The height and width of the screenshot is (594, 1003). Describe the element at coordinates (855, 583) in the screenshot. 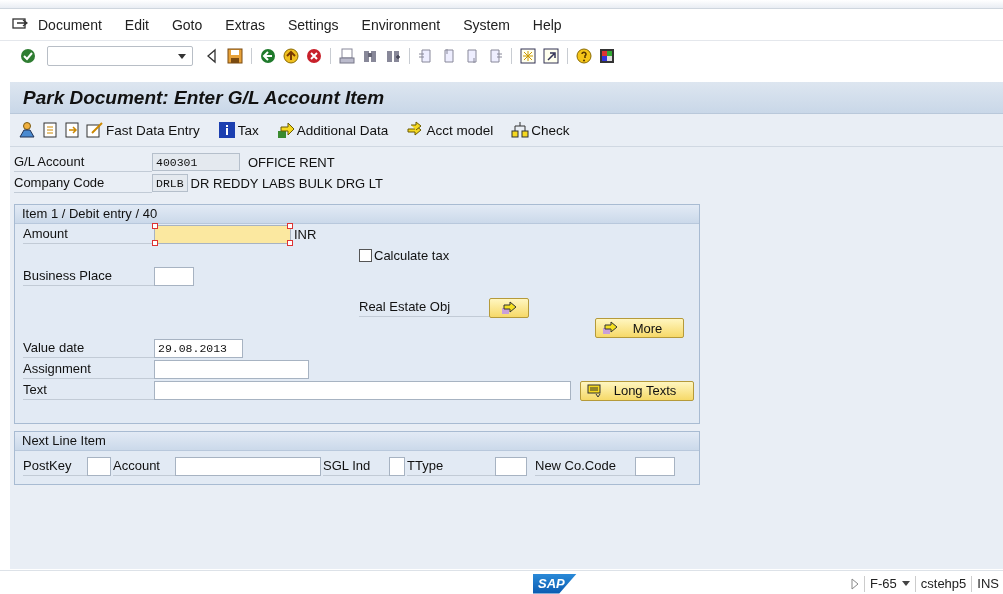

I see `expand-icon` at that location.